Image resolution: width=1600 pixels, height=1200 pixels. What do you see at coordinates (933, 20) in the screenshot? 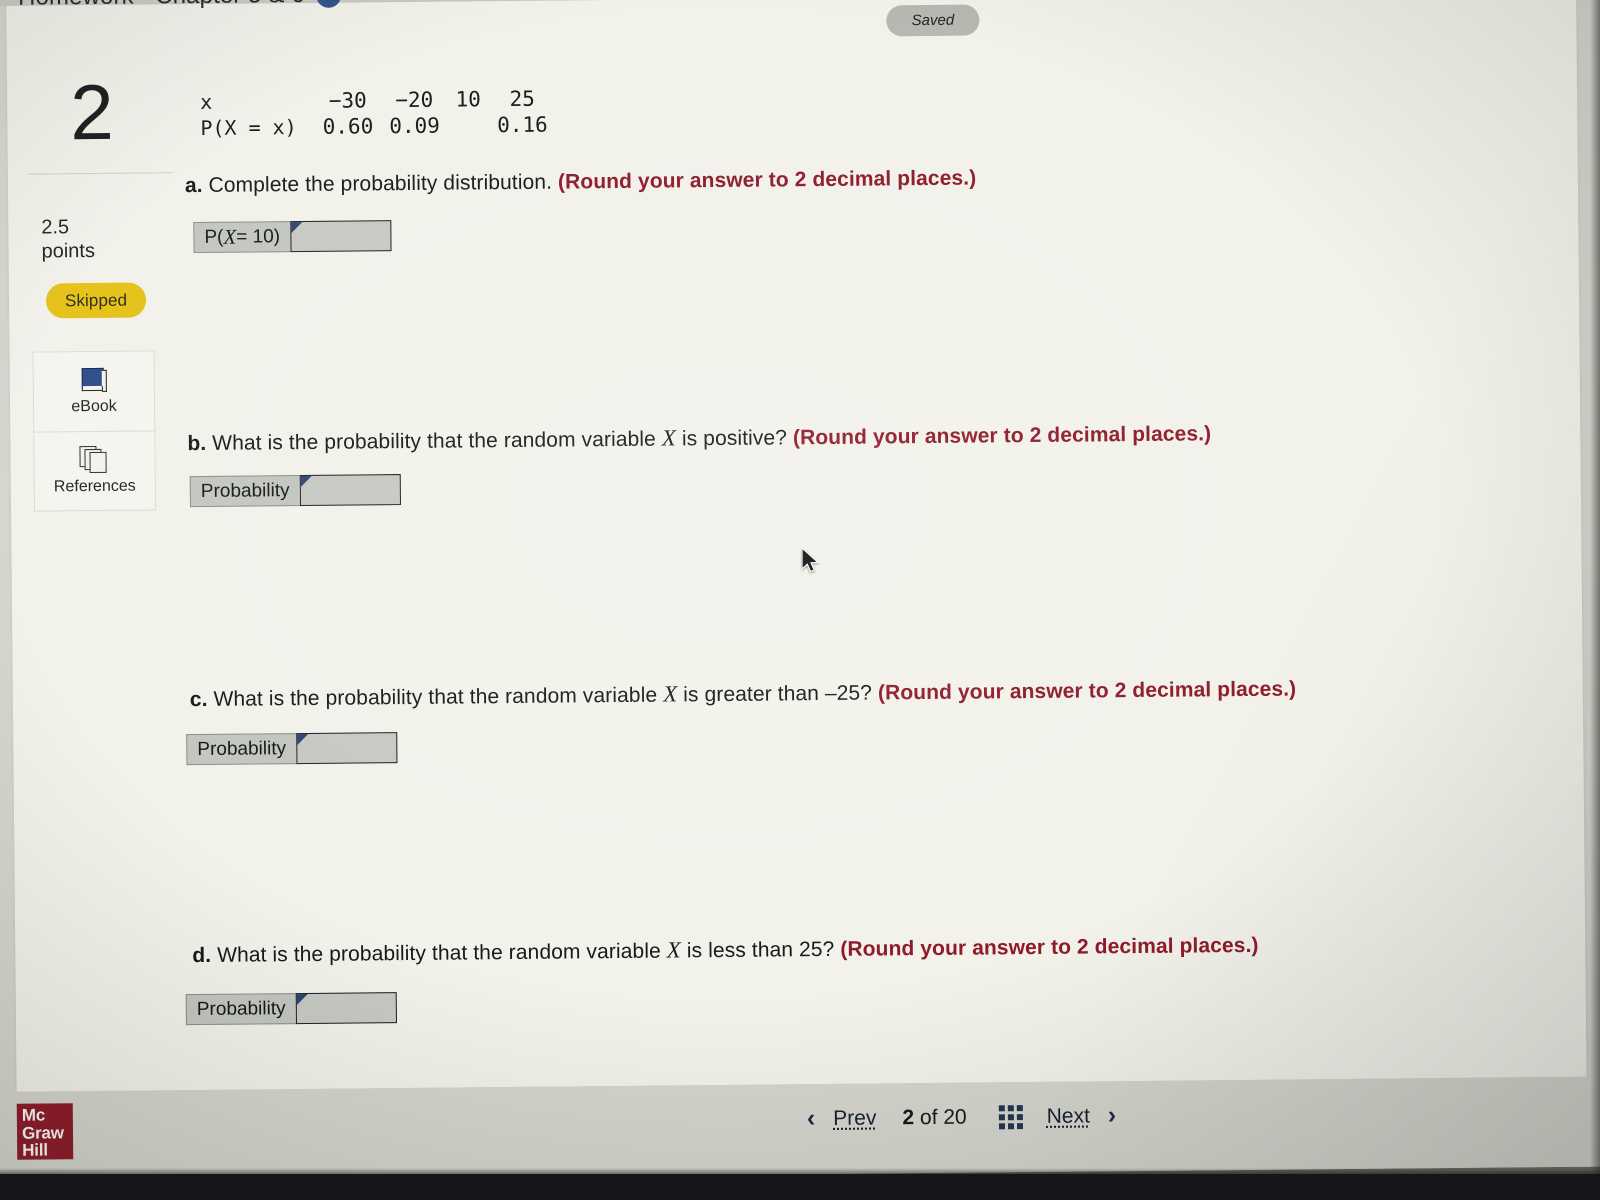
I see `saved-badge: Saved` at bounding box center [933, 20].